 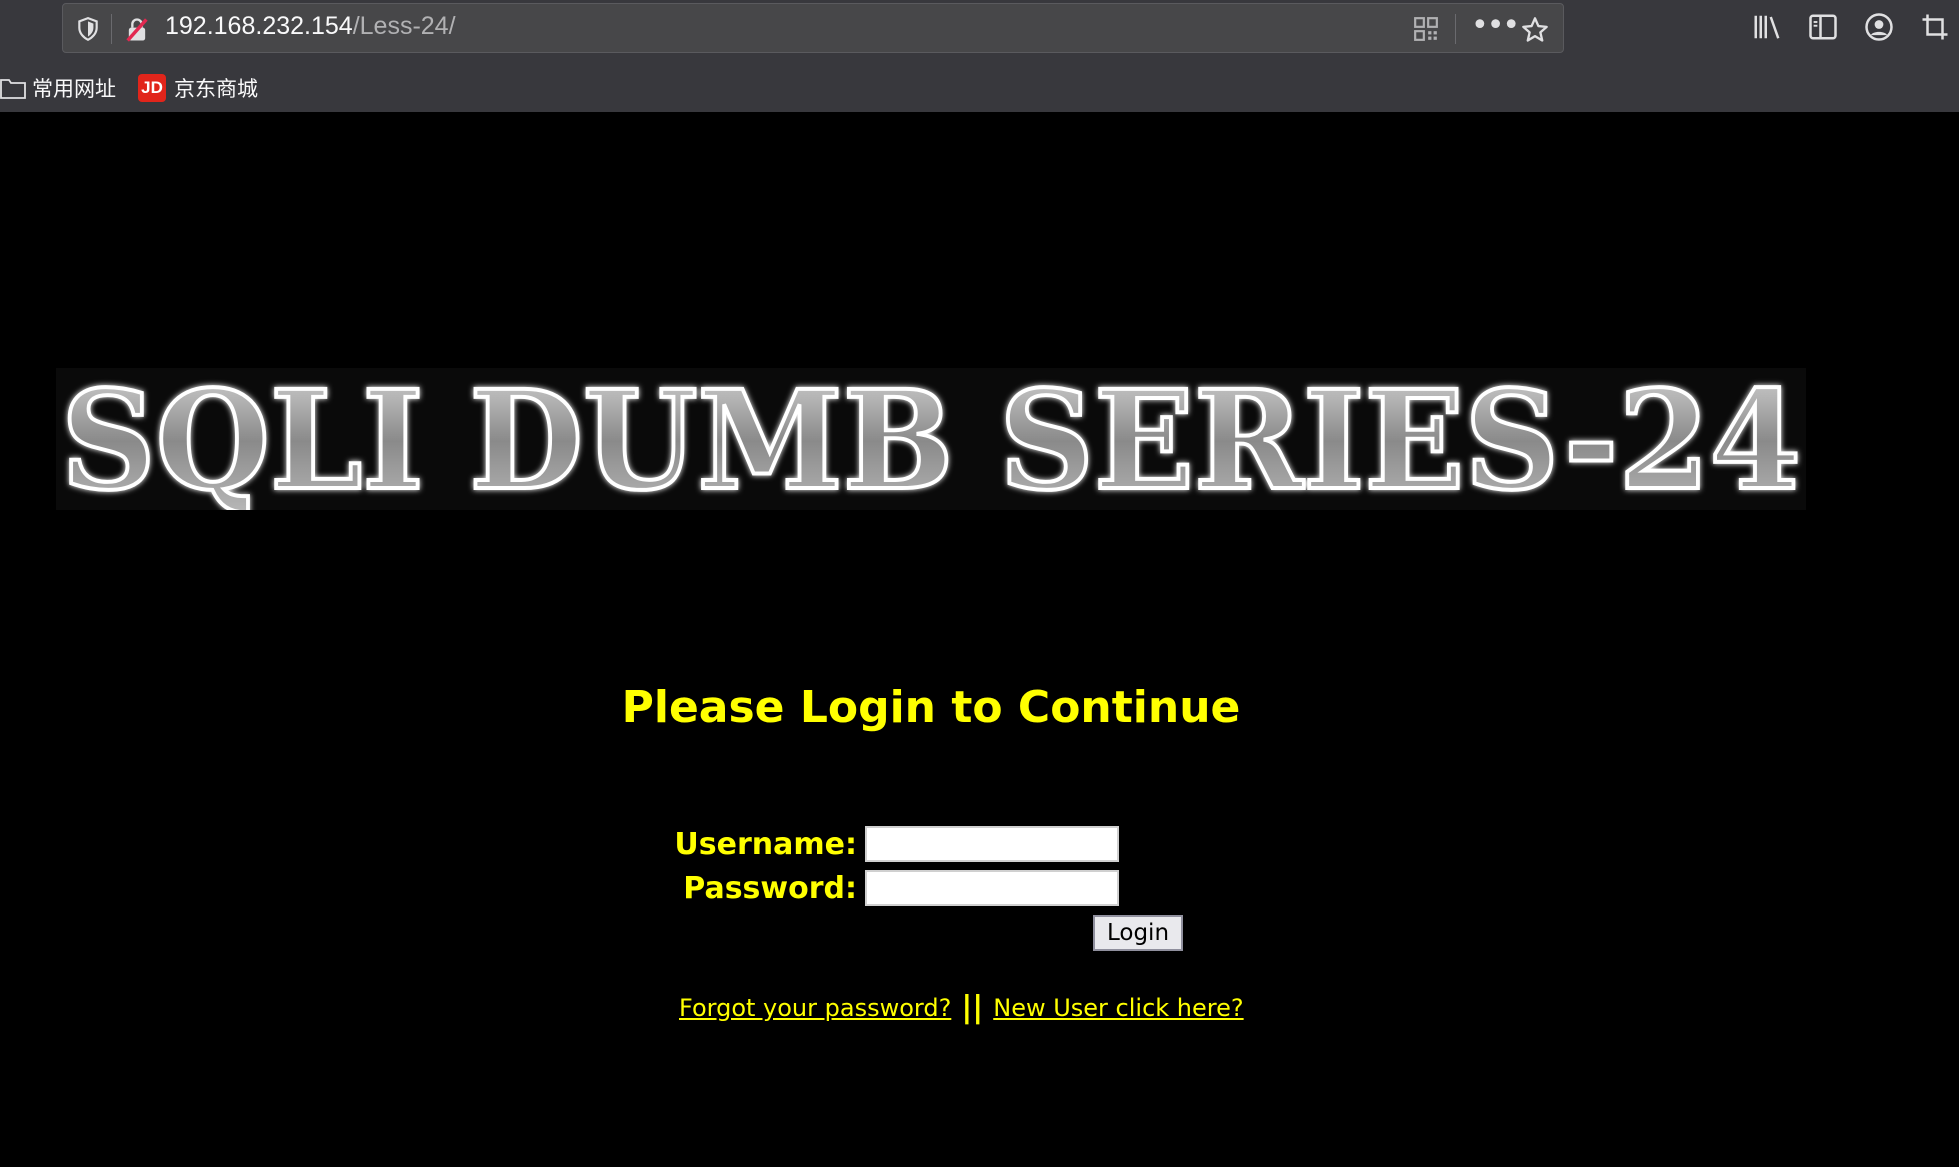 What do you see at coordinates (931, 707) in the screenshot?
I see `page-title: Please Login to Continue` at bounding box center [931, 707].